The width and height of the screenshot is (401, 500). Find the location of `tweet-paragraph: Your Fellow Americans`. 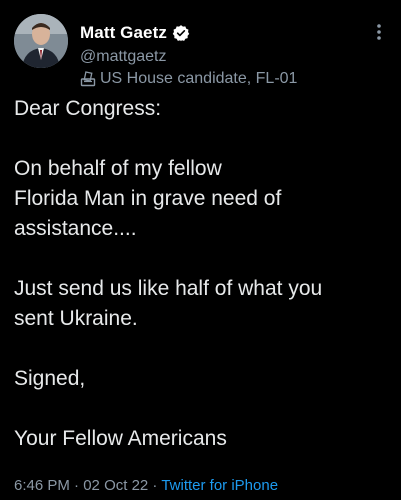

tweet-paragraph: Your Fellow Americans is located at coordinates (120, 438).